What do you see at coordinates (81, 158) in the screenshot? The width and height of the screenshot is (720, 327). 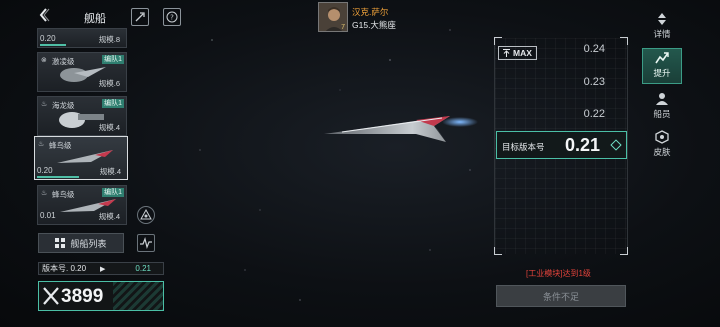 I see `ship-card-3: ♨ 蜂鸟级 0.20 规模.4` at bounding box center [81, 158].